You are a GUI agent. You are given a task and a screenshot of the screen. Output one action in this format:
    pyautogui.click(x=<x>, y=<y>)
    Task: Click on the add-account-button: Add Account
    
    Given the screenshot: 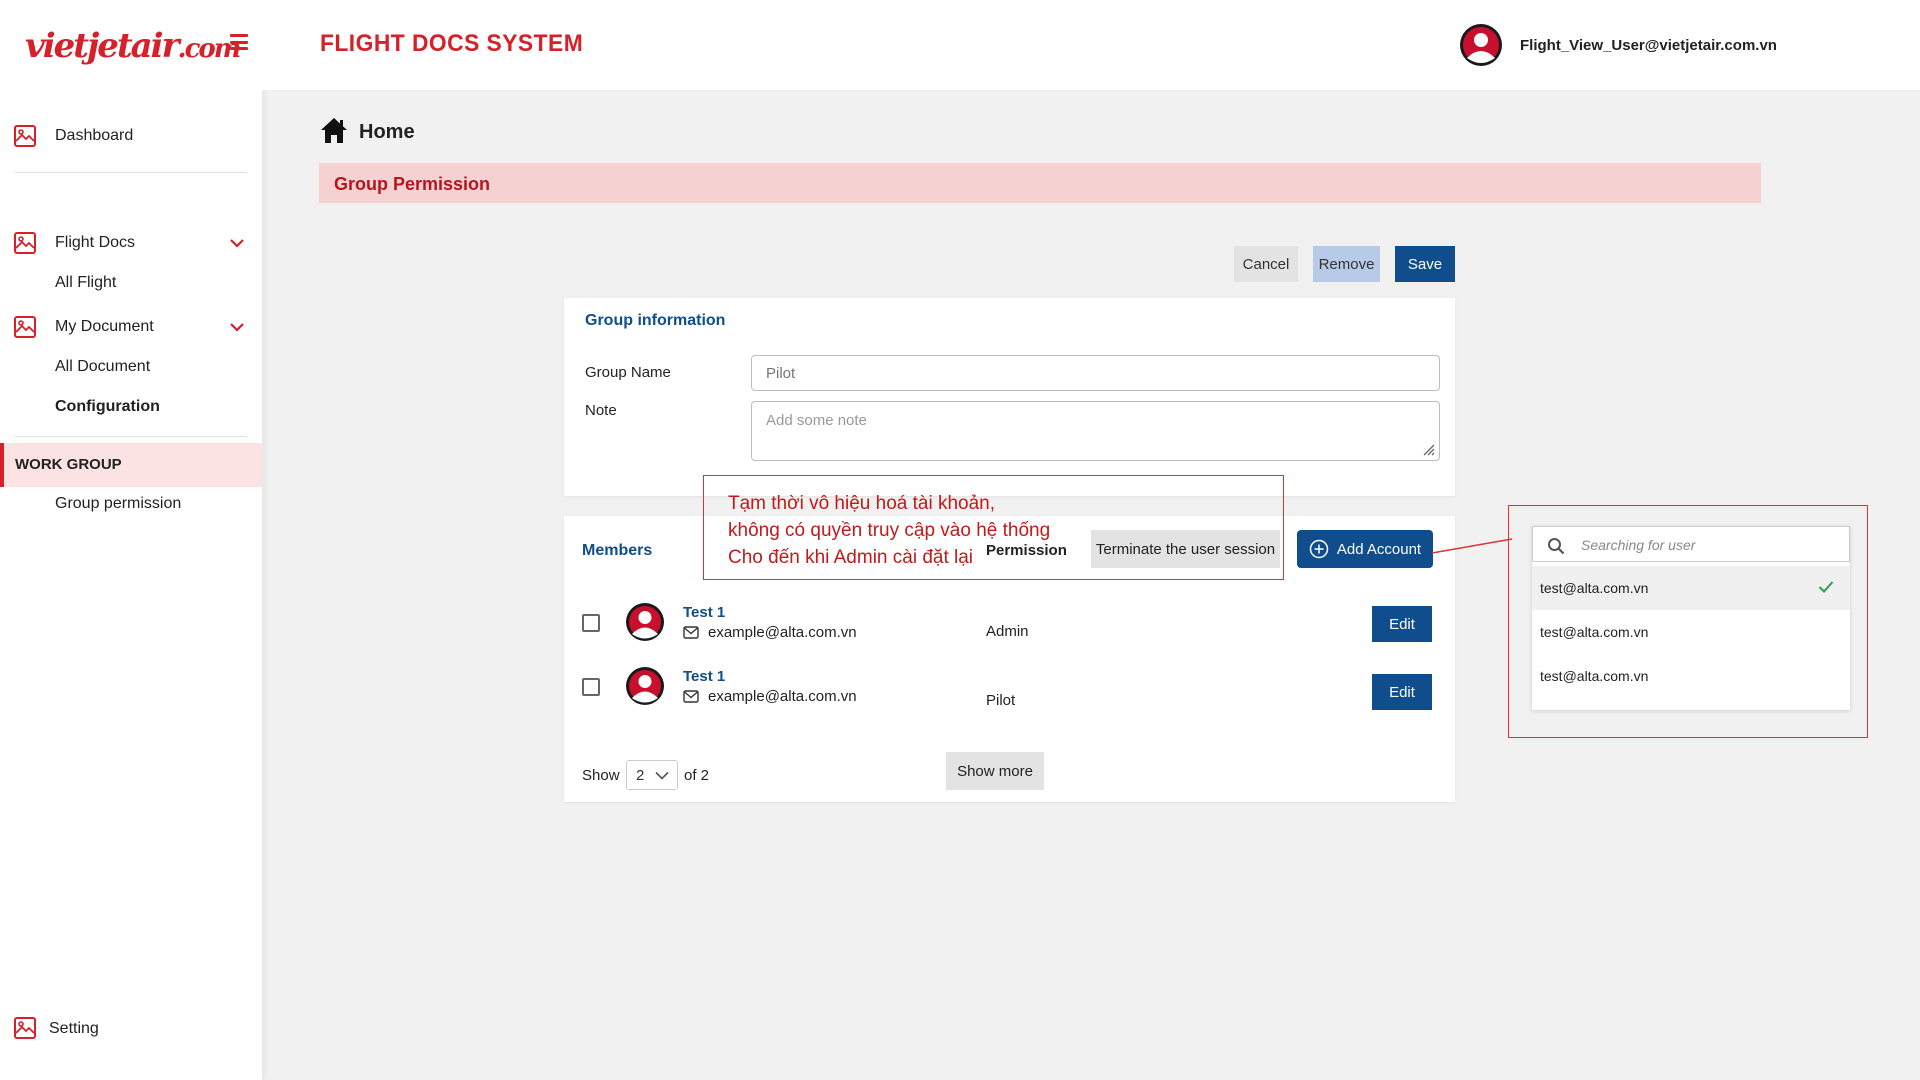 What is the action you would take?
    pyautogui.click(x=1365, y=549)
    